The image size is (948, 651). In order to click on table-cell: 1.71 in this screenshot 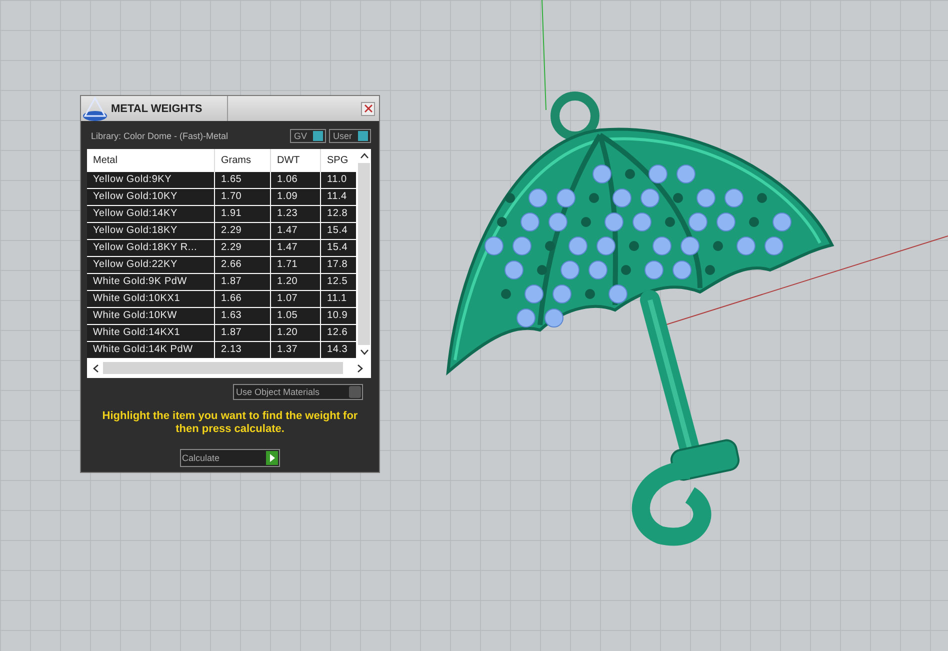, I will do `click(296, 265)`.